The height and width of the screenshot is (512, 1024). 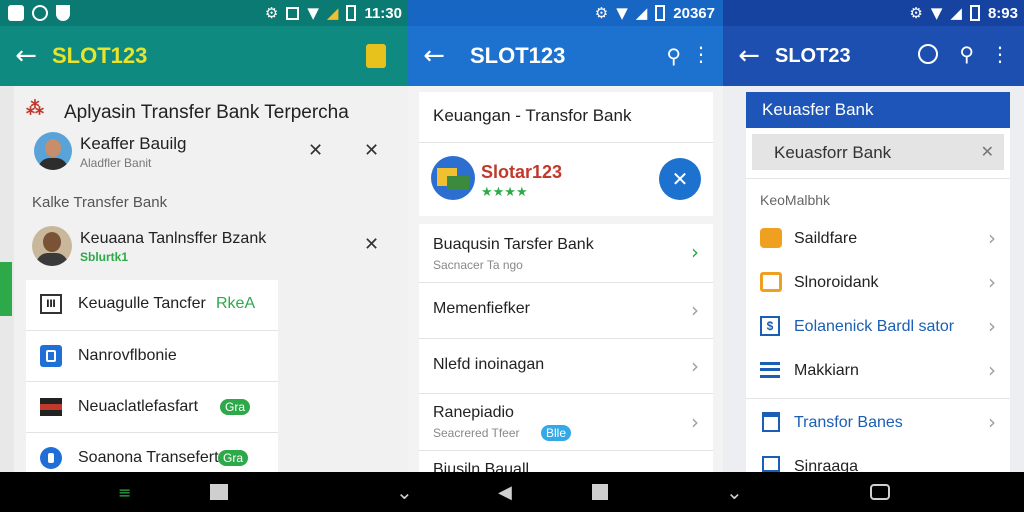 I want to click on status-bar: ⚙ ▼ ◢ 20367, so click(x=565, y=13).